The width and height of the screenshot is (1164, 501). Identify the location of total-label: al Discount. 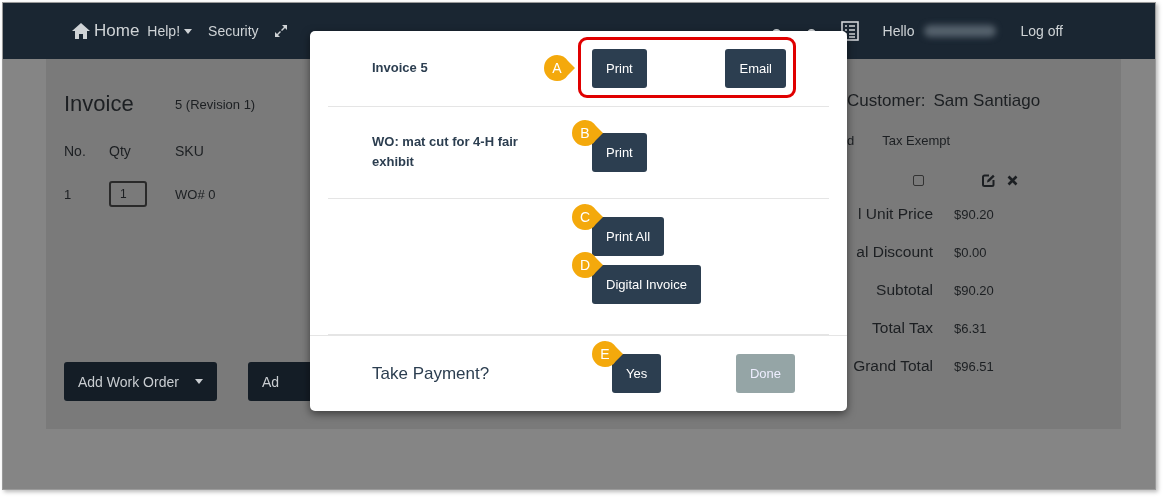
(894, 252).